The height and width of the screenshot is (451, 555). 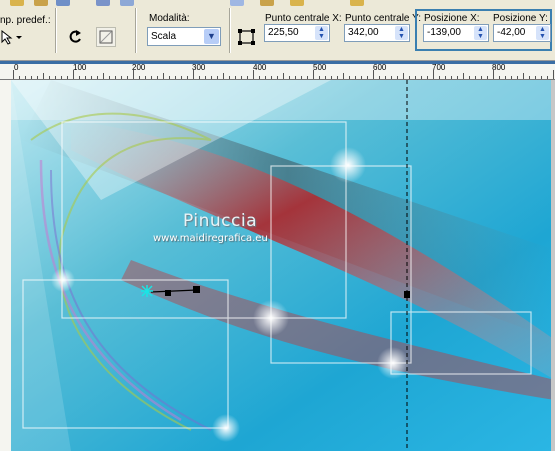 I want to click on paste-icon, so click(x=237, y=3).